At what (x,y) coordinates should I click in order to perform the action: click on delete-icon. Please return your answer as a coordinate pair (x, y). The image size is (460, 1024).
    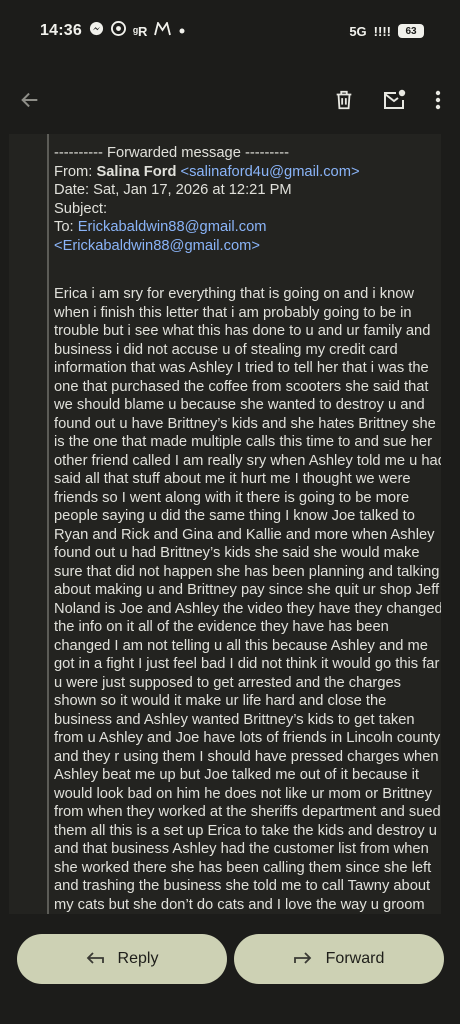
    Looking at the image, I should click on (344, 100).